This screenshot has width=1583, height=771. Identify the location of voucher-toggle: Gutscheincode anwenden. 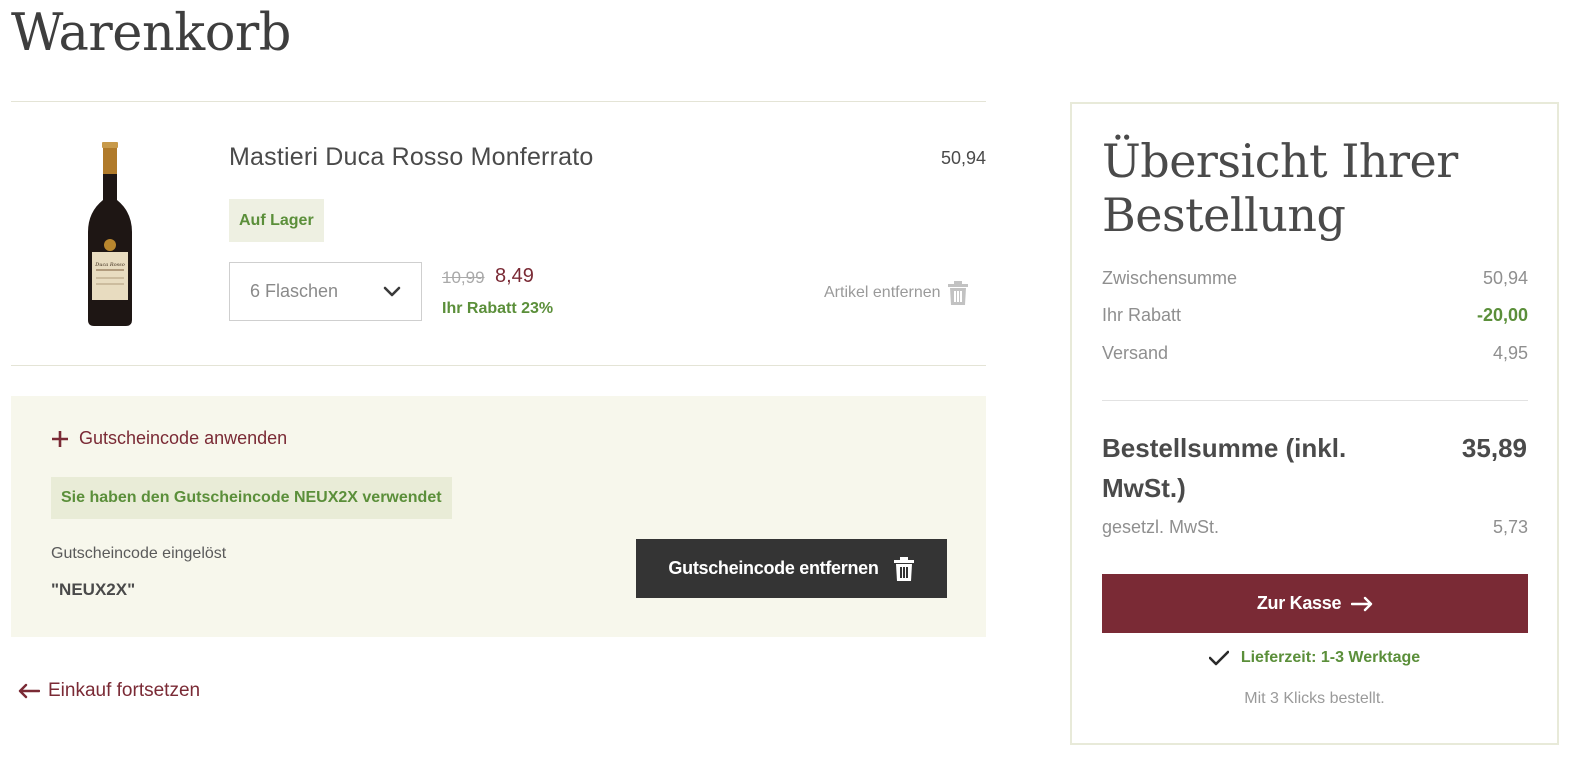
(169, 438).